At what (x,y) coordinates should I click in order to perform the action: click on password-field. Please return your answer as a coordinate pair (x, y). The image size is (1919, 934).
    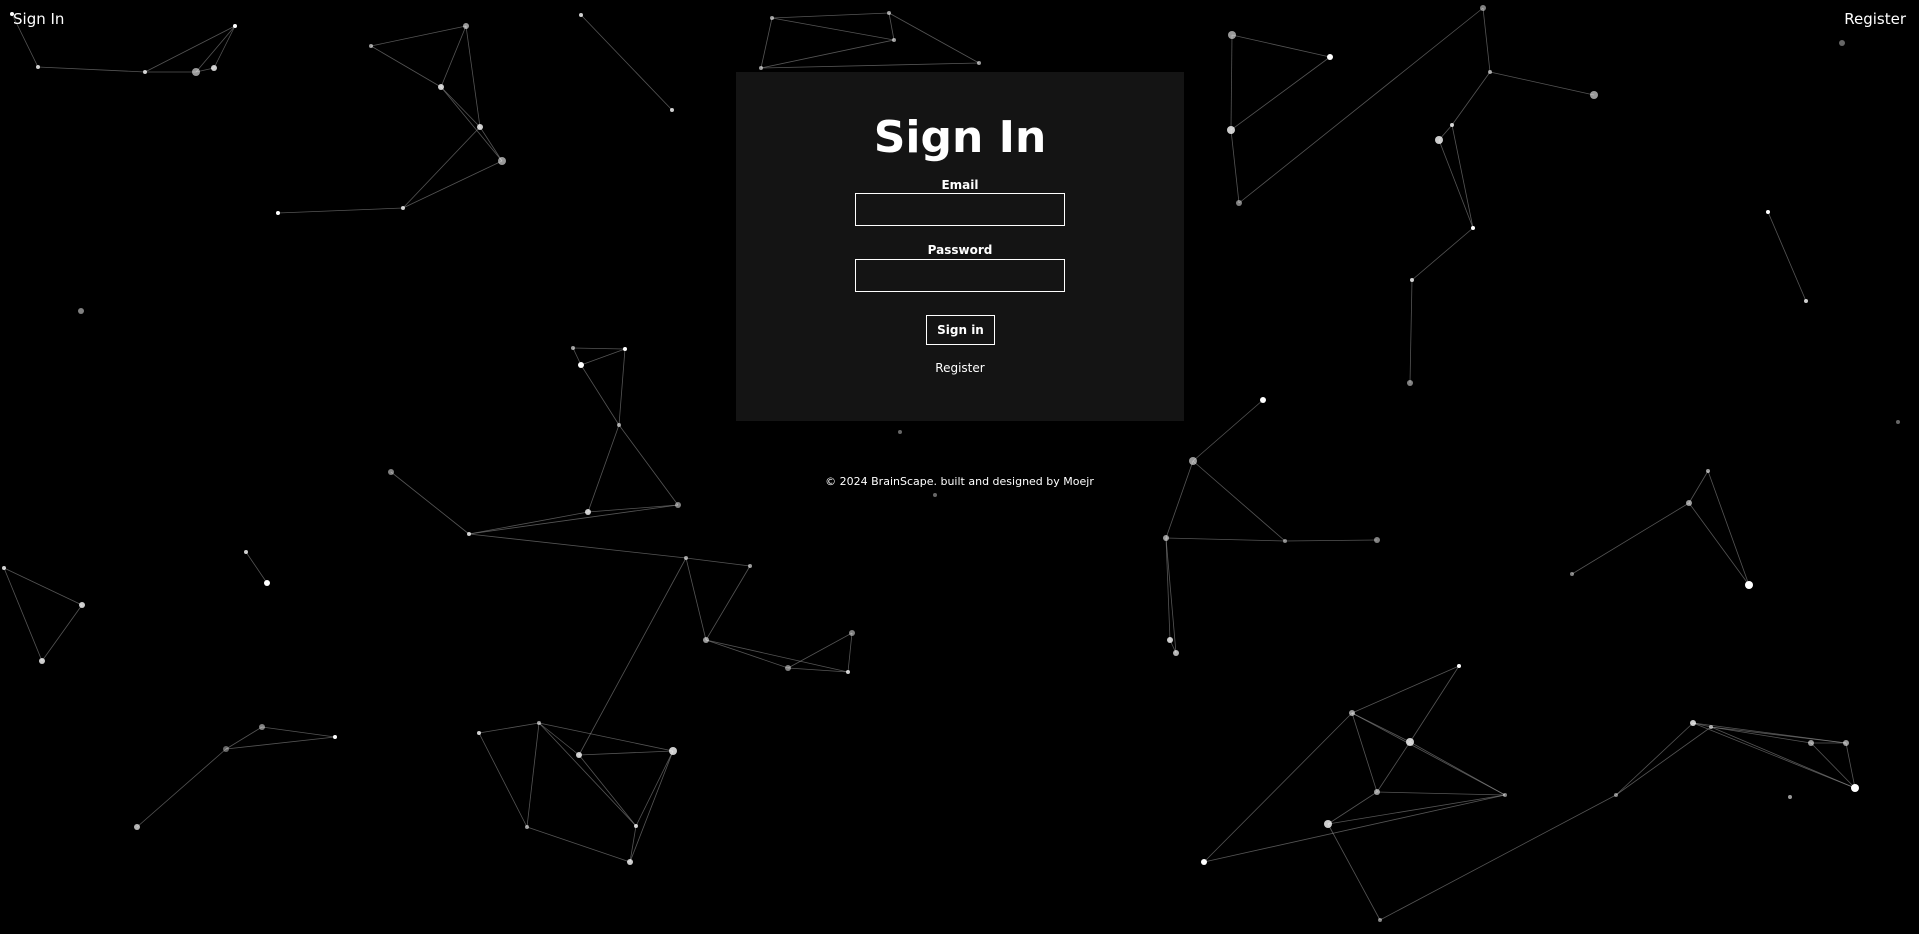
    Looking at the image, I should click on (960, 275).